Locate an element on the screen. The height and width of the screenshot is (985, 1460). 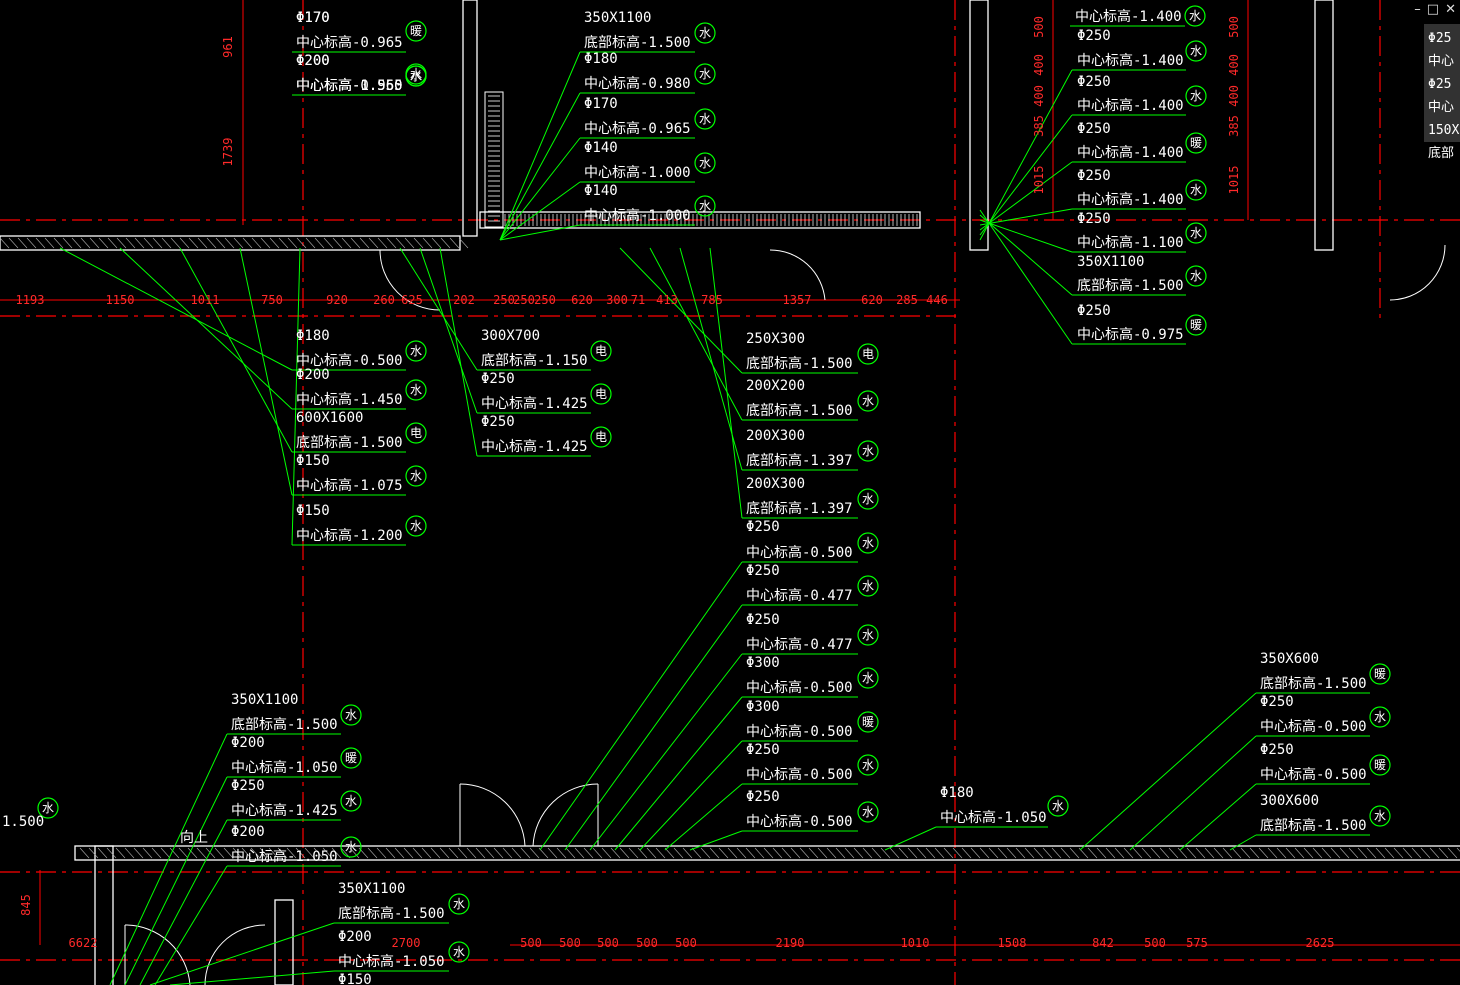
radiator is located at coordinates (494, 159).